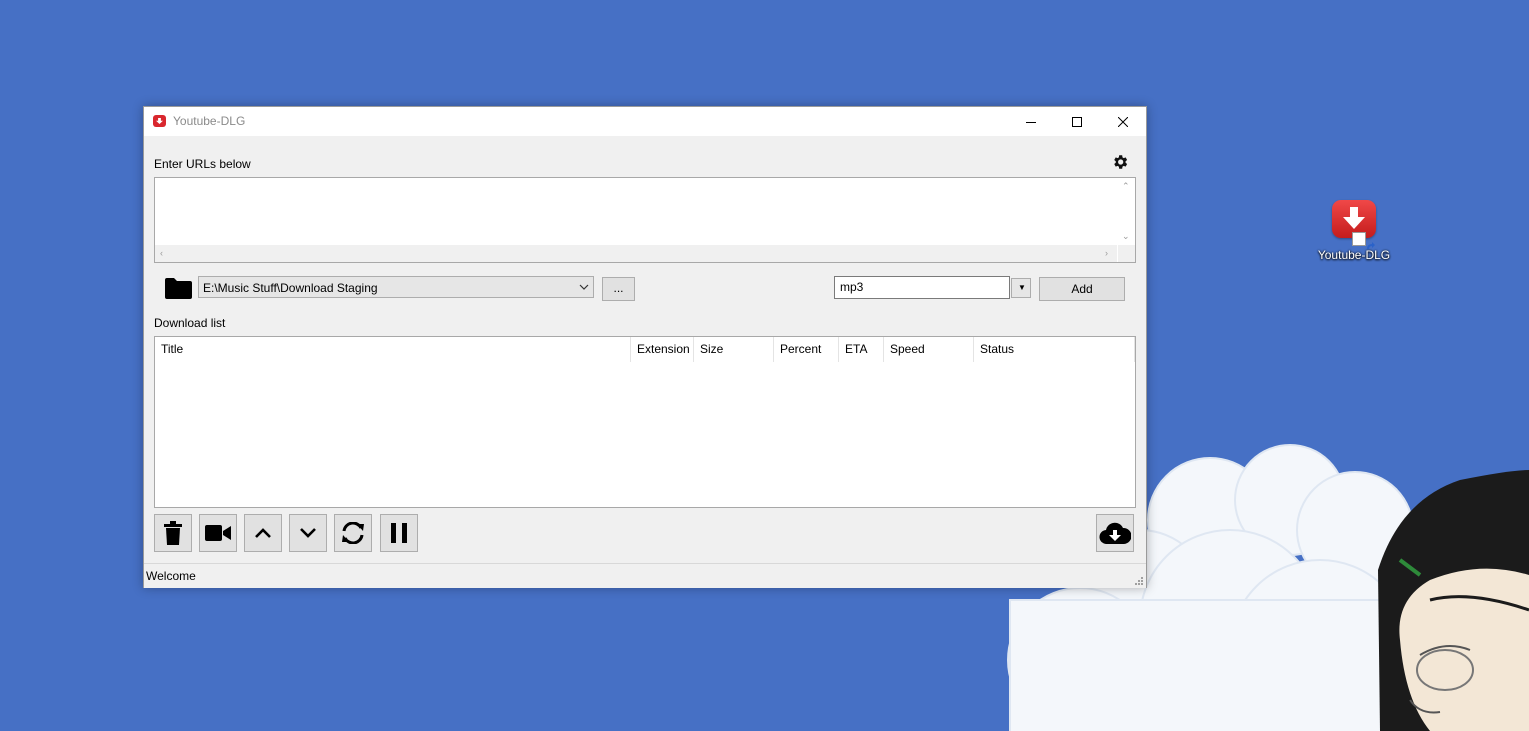 This screenshot has height=731, width=1529. What do you see at coordinates (636, 253) in the screenshot?
I see `horizontal-scrollbar: ‹ ›` at bounding box center [636, 253].